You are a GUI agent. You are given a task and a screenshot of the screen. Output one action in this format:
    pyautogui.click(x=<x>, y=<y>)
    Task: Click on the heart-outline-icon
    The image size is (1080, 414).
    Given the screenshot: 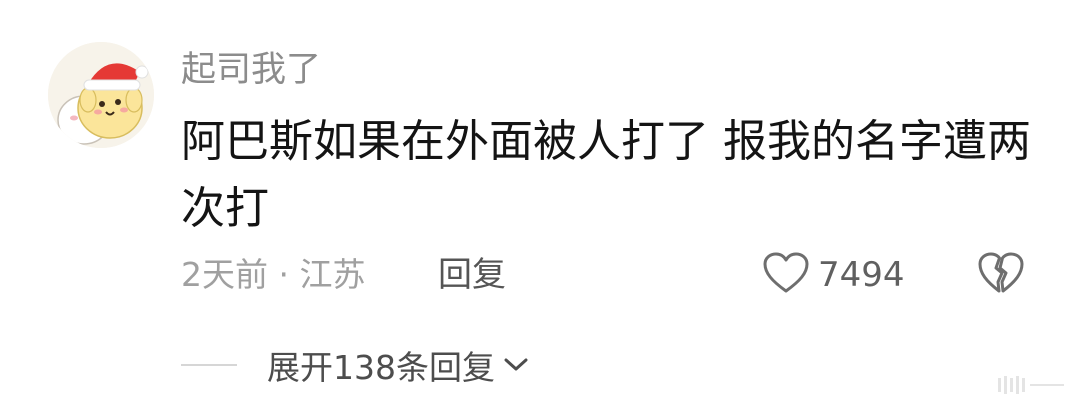 What is the action you would take?
    pyautogui.click(x=786, y=275)
    